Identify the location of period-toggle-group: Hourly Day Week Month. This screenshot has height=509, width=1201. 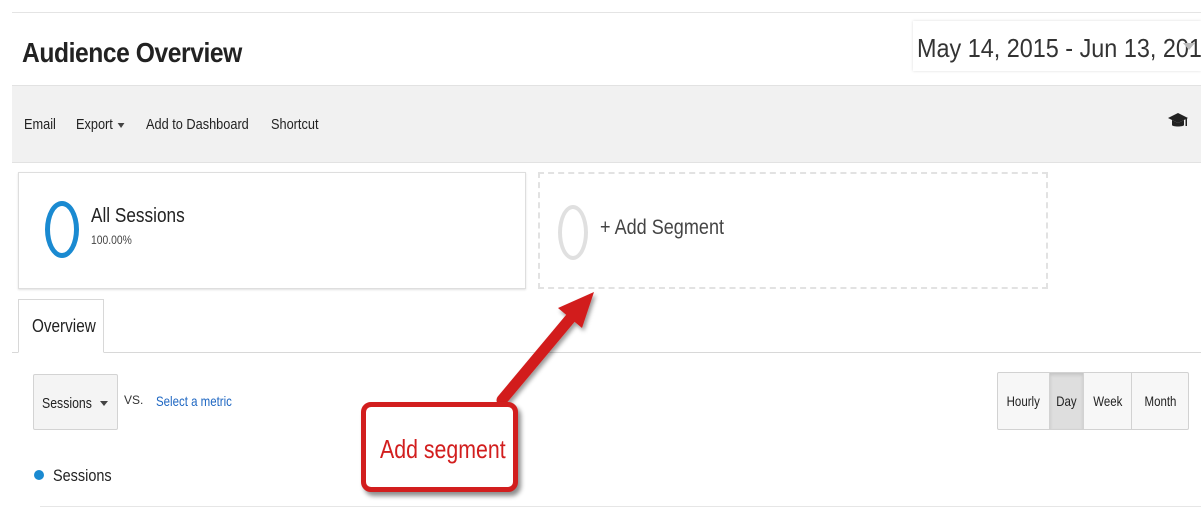
(1093, 401).